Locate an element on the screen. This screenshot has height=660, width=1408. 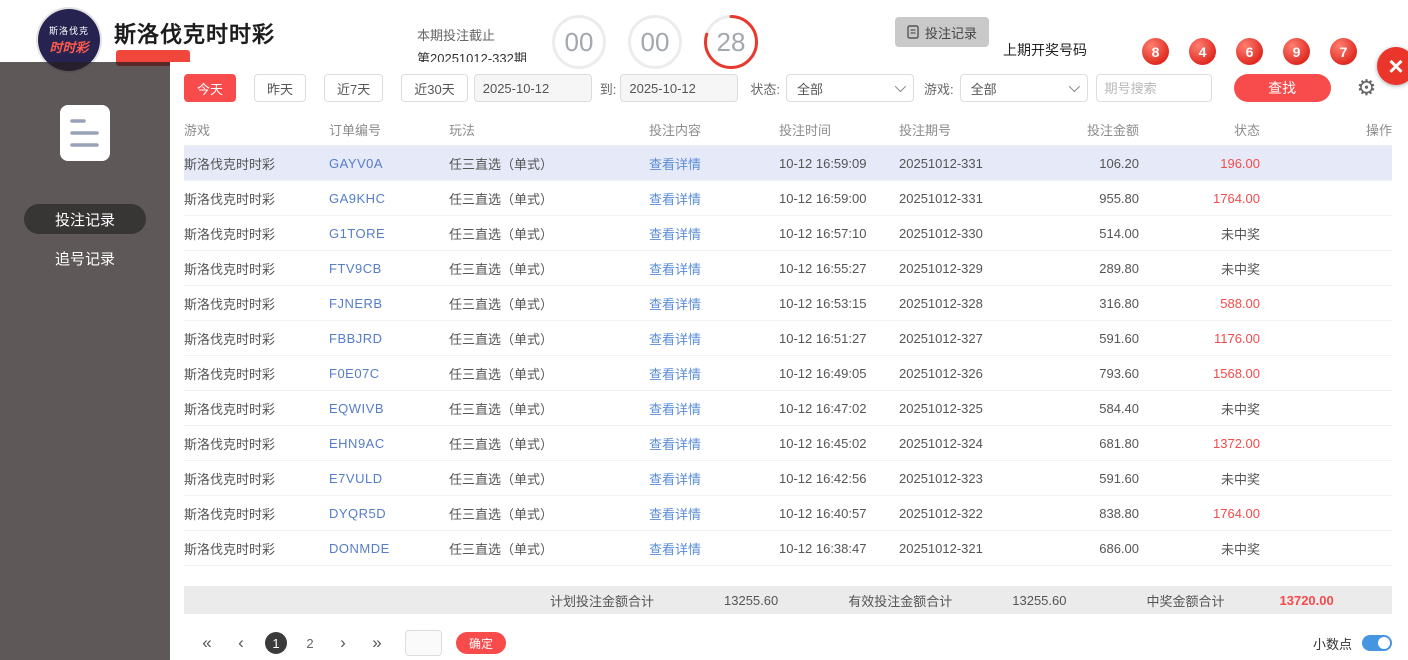
cell-order: DONMDE is located at coordinates (389, 548).